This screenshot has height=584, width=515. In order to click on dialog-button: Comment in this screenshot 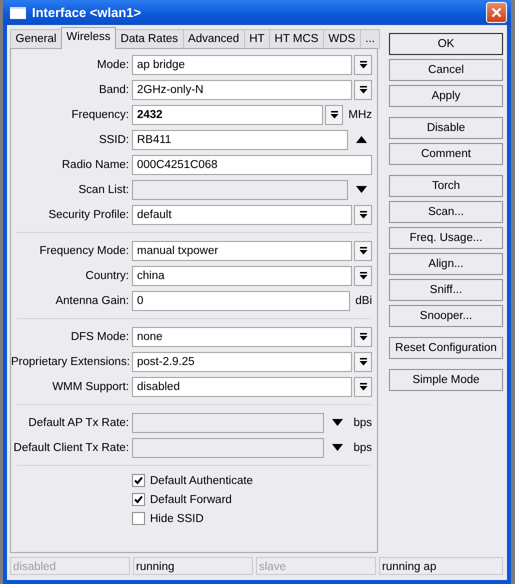, I will do `click(446, 154)`.